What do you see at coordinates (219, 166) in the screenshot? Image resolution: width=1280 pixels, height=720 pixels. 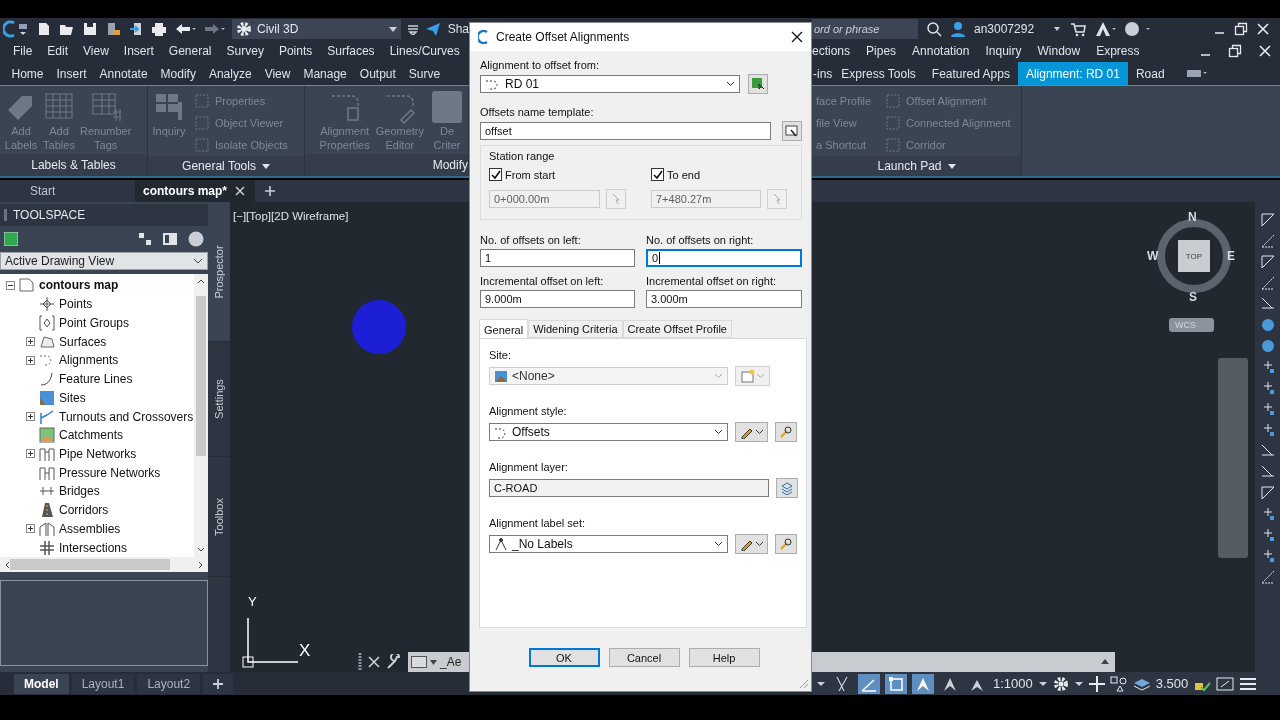 I see `panel-title: General Tools` at bounding box center [219, 166].